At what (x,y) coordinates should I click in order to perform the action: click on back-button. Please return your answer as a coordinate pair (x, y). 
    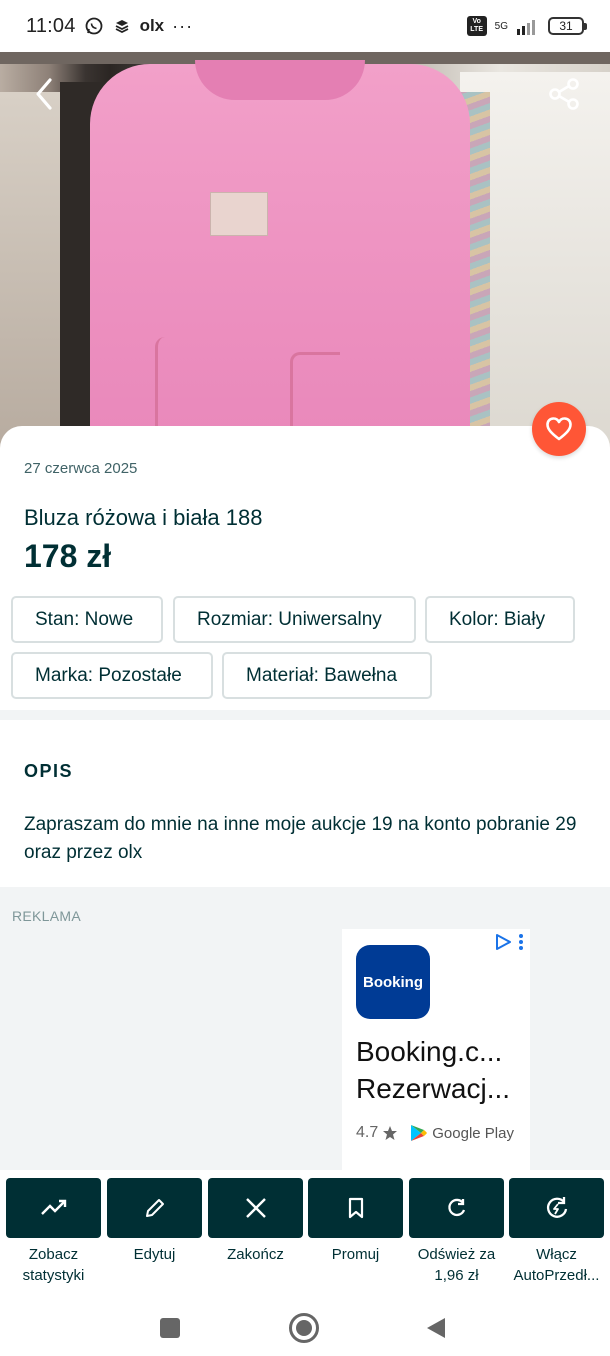
    Looking at the image, I should click on (44, 94).